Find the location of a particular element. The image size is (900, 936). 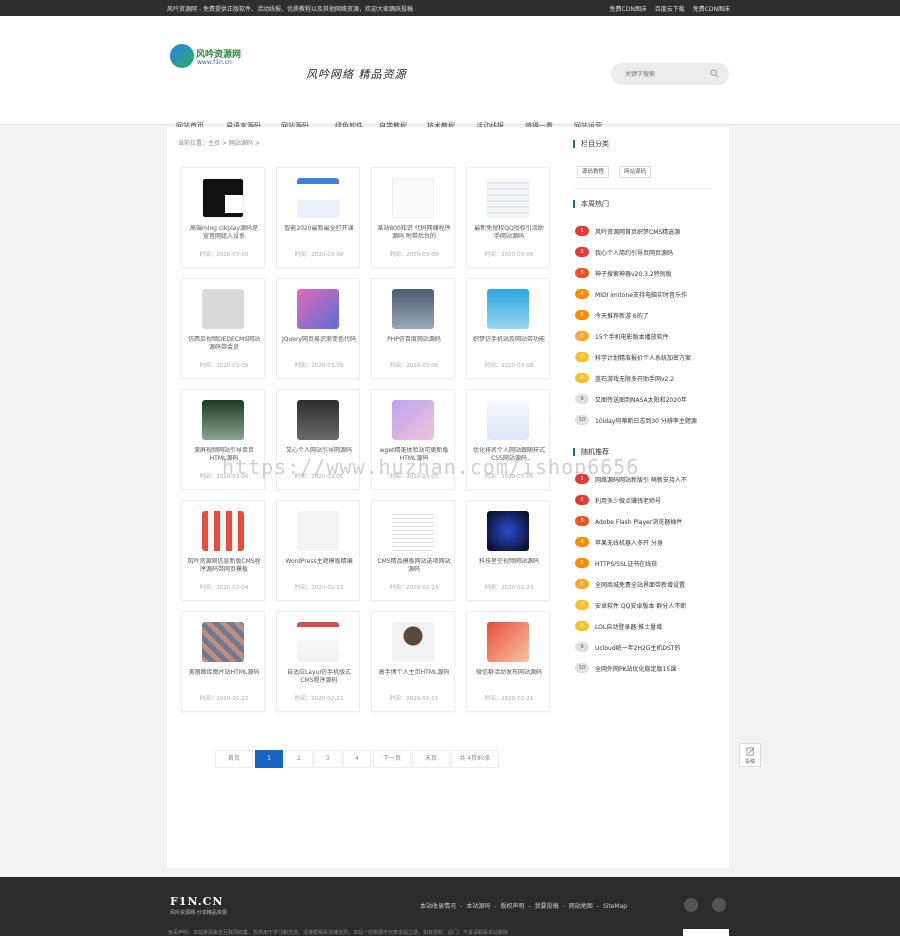

sidebar-list-item: 5 今天推荐新游 6的了 is located at coordinates (645, 316).